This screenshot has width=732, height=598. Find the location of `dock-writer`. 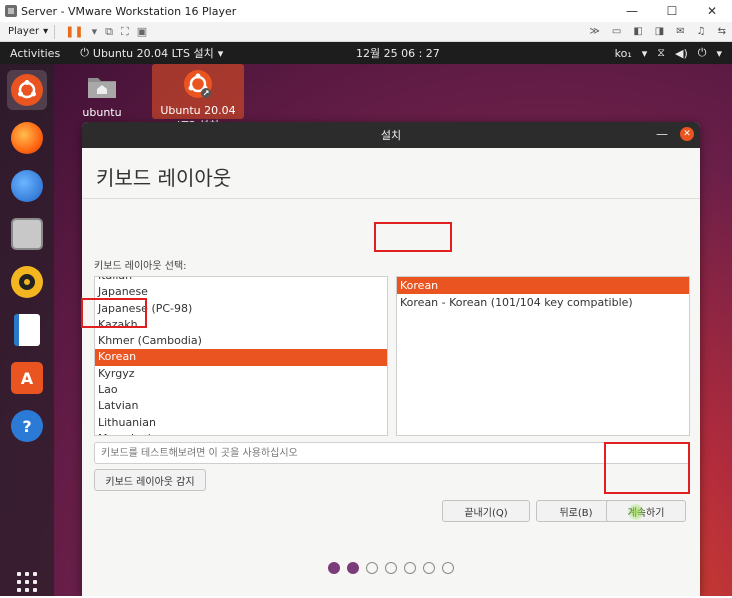

dock-writer is located at coordinates (27, 330).